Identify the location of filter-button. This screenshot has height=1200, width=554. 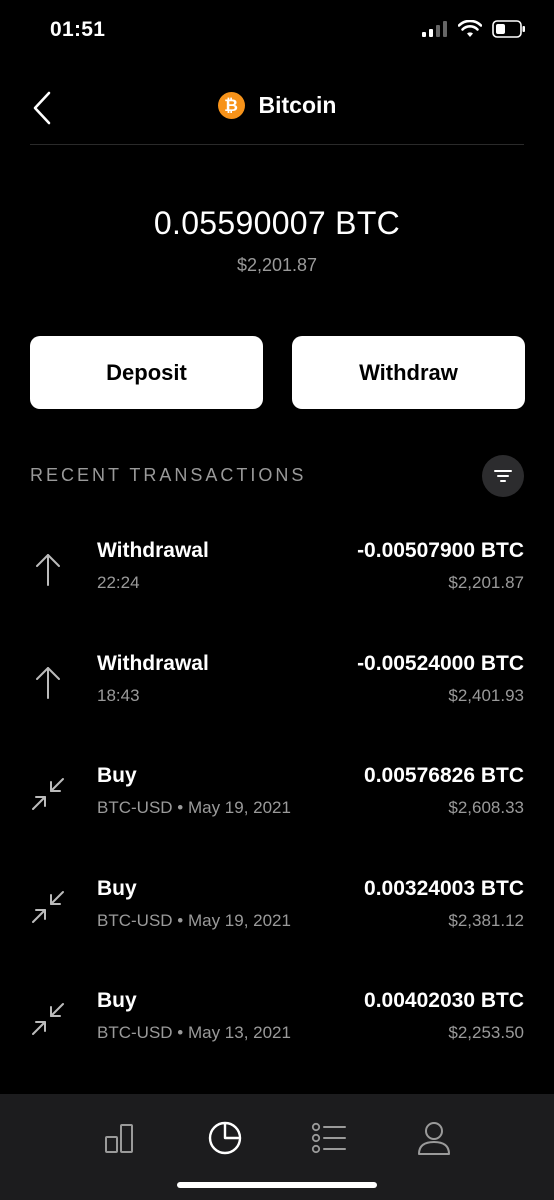
(503, 476).